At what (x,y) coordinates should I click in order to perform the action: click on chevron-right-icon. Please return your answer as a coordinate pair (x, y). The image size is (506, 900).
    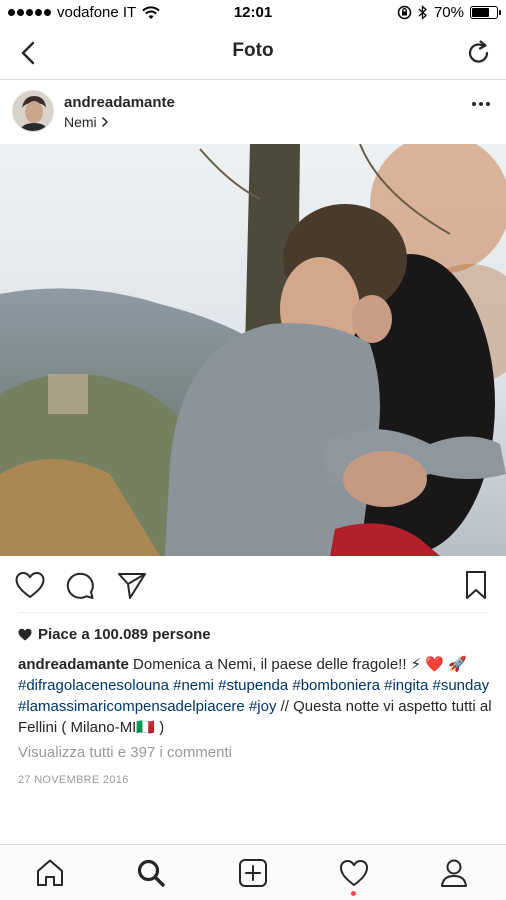
    Looking at the image, I should click on (104, 122).